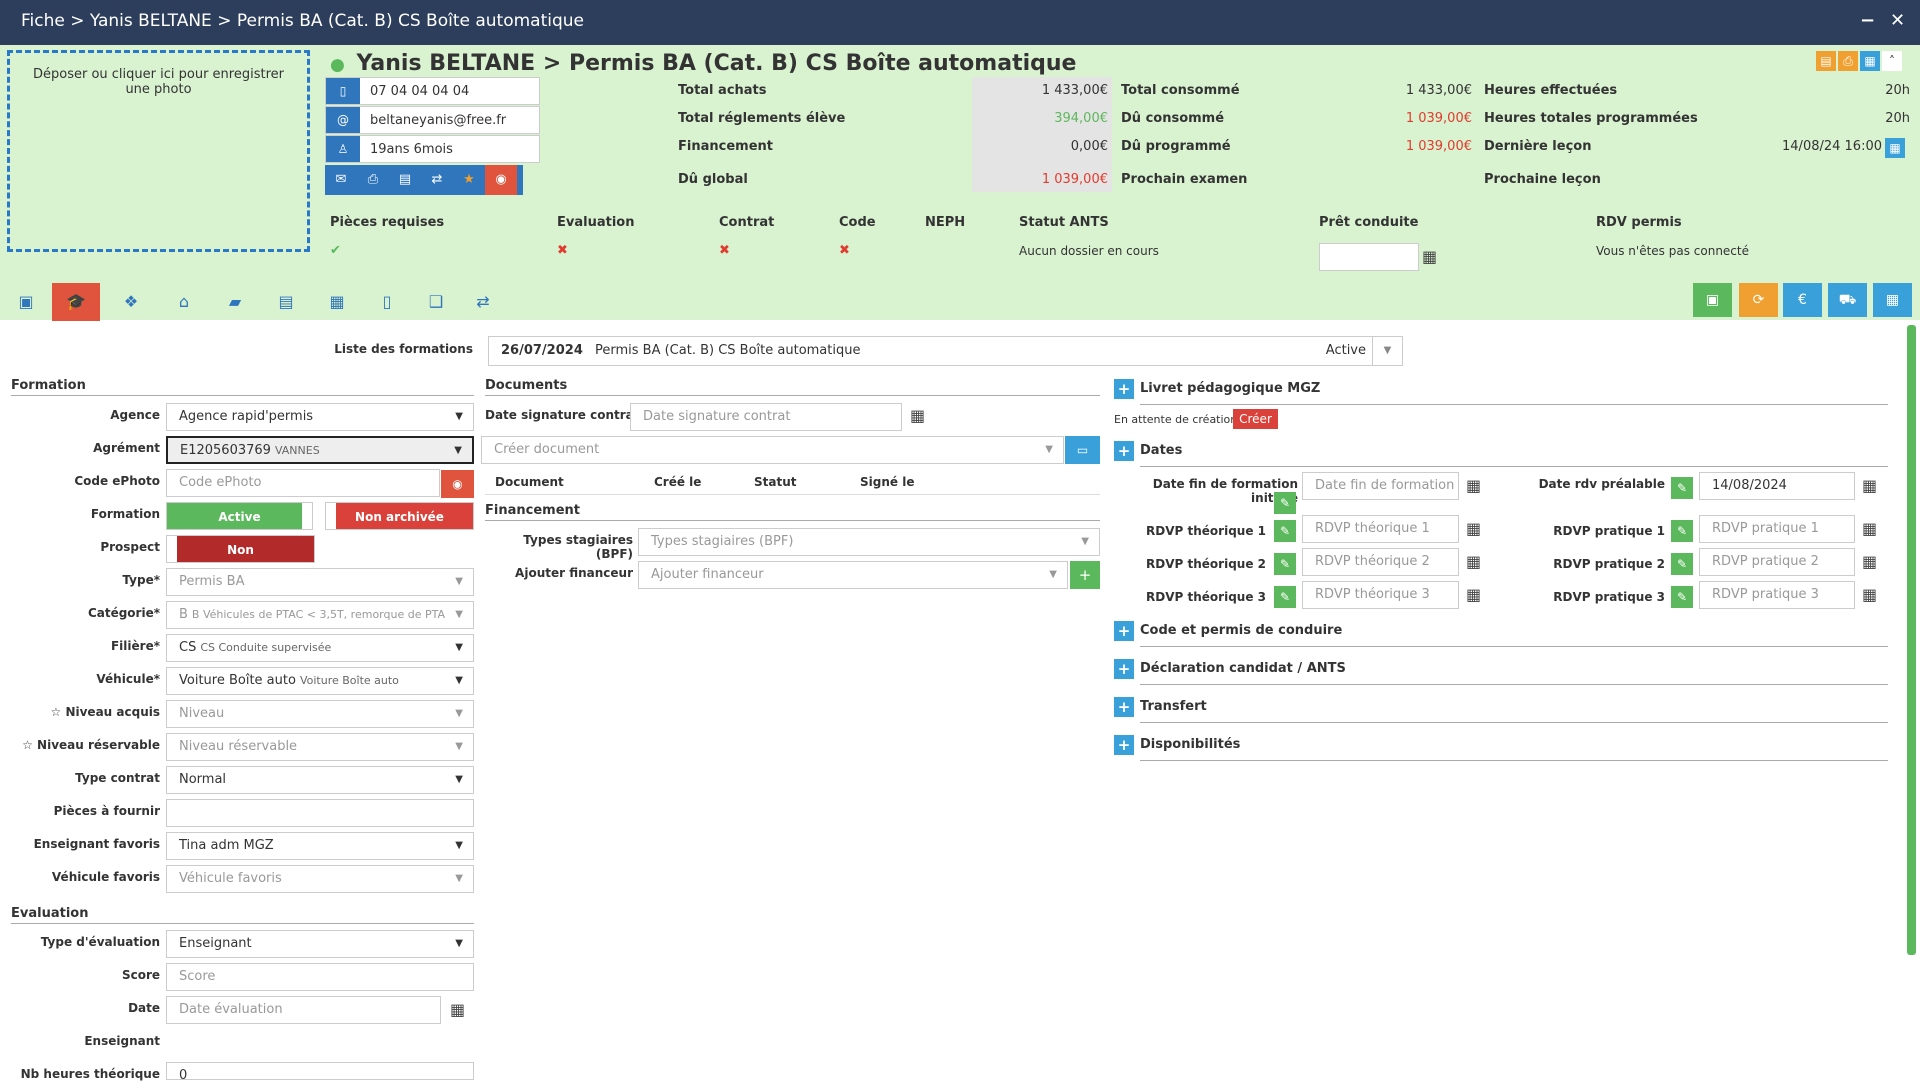  Describe the element at coordinates (1514, 749) in the screenshot. I see `disponibilites-section-title: Disponibilités` at that location.